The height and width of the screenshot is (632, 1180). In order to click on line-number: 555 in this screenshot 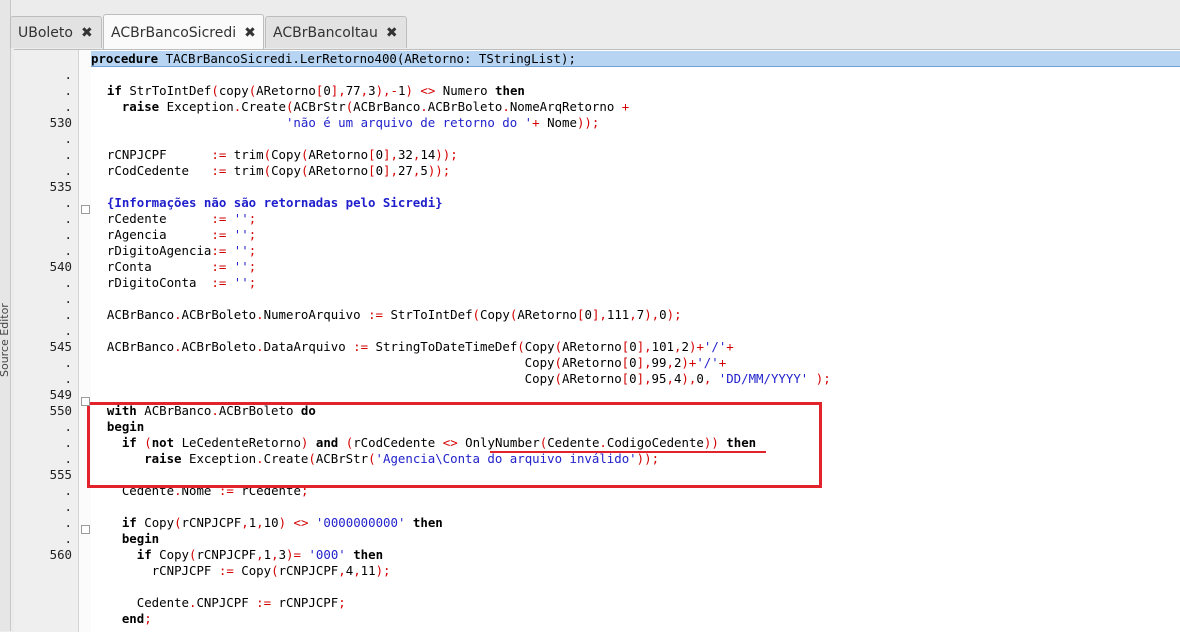, I will do `click(60, 474)`.